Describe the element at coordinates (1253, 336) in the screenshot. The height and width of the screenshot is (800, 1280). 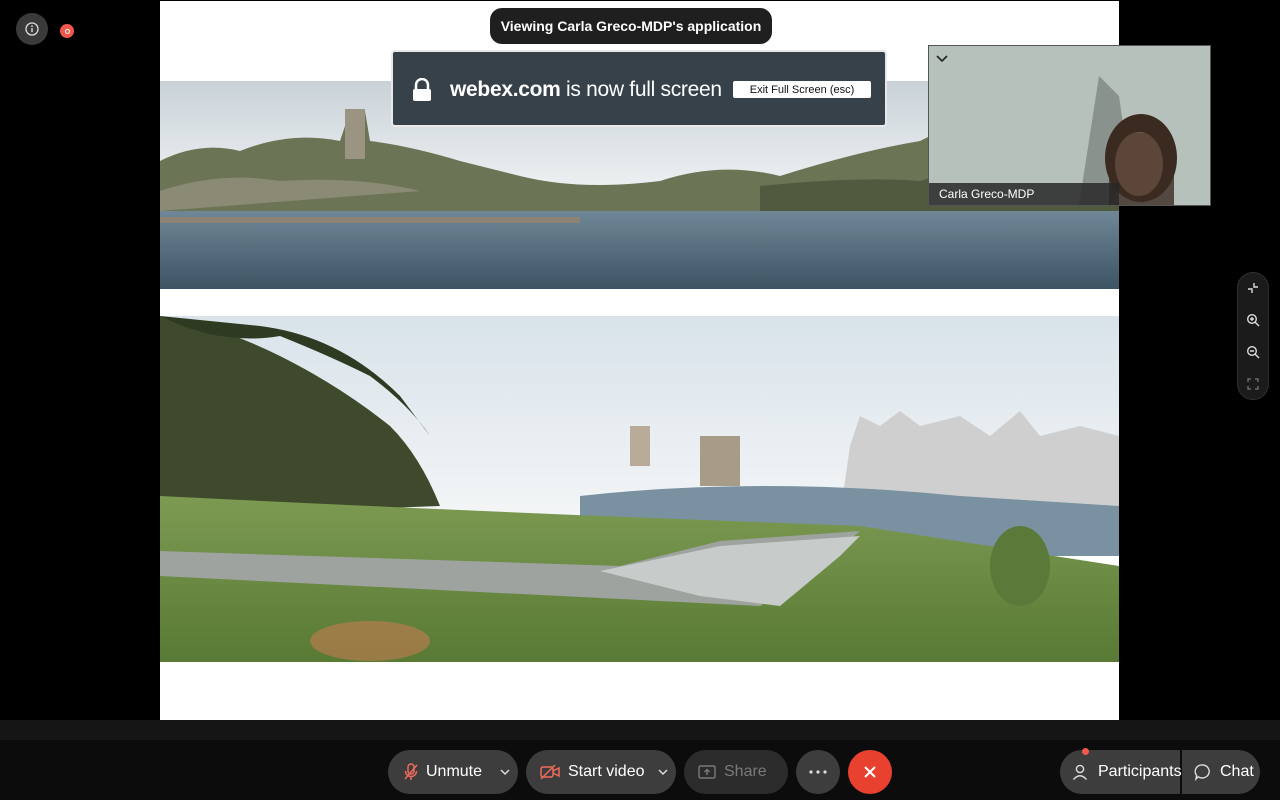
I see `zoom-toolbar` at that location.